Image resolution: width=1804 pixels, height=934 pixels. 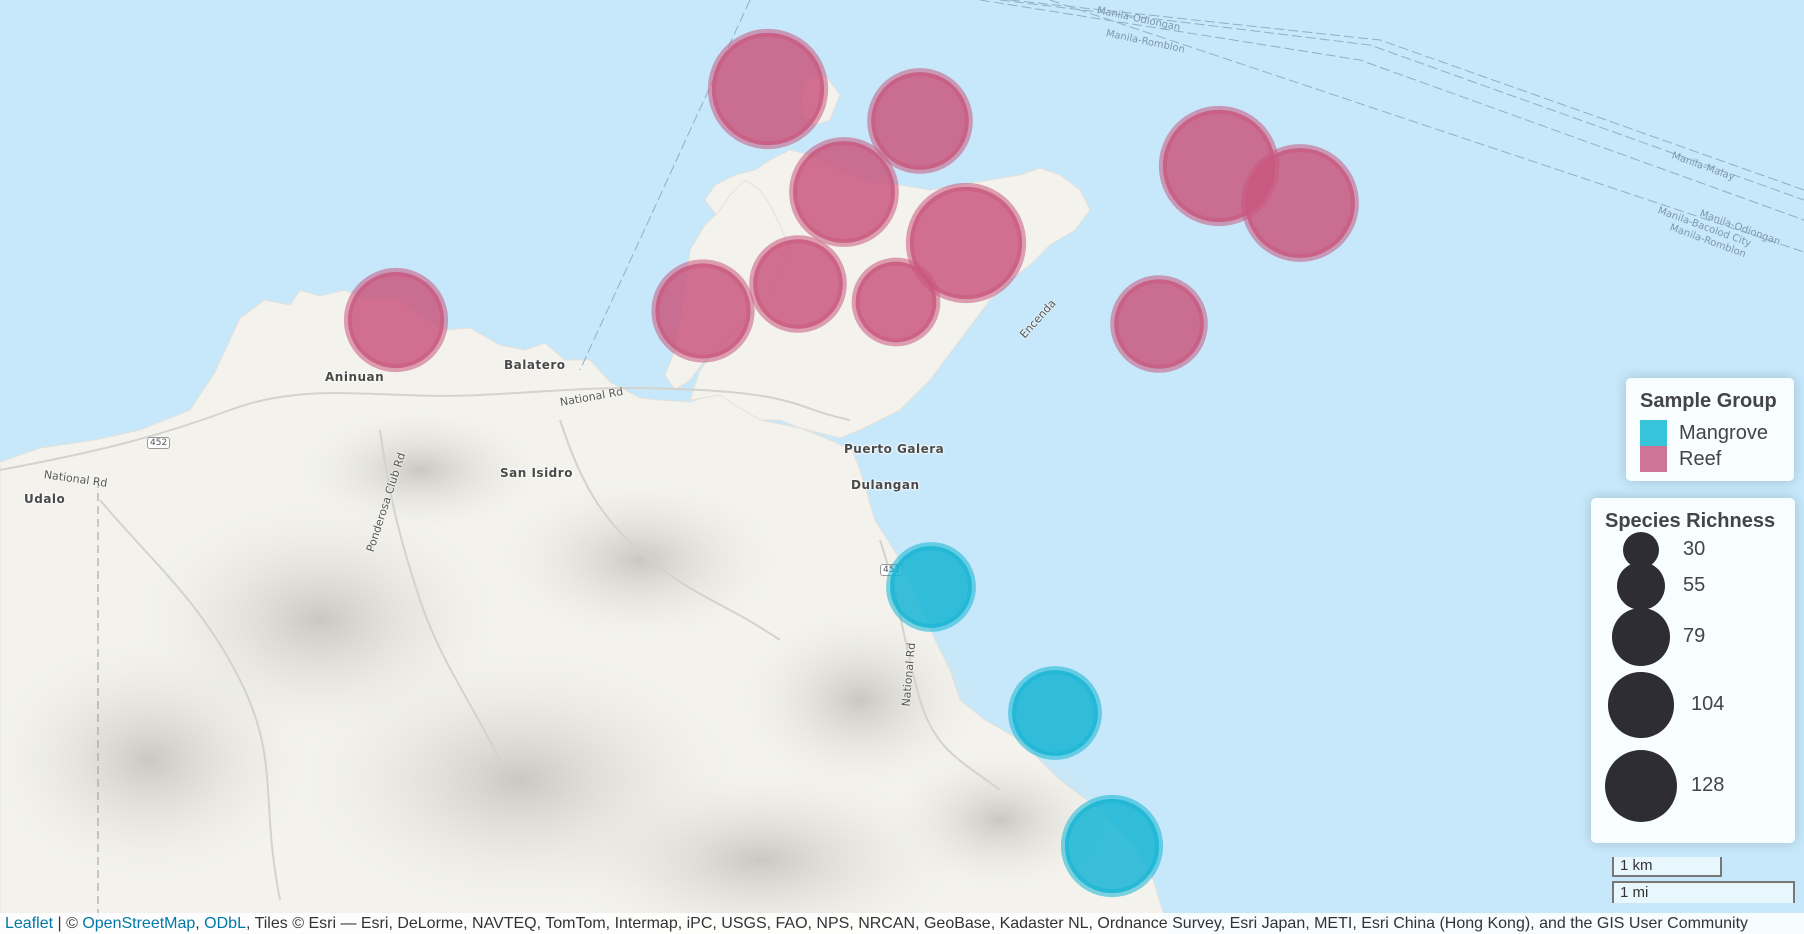 I want to click on size-label: 128, so click(x=1708, y=785).